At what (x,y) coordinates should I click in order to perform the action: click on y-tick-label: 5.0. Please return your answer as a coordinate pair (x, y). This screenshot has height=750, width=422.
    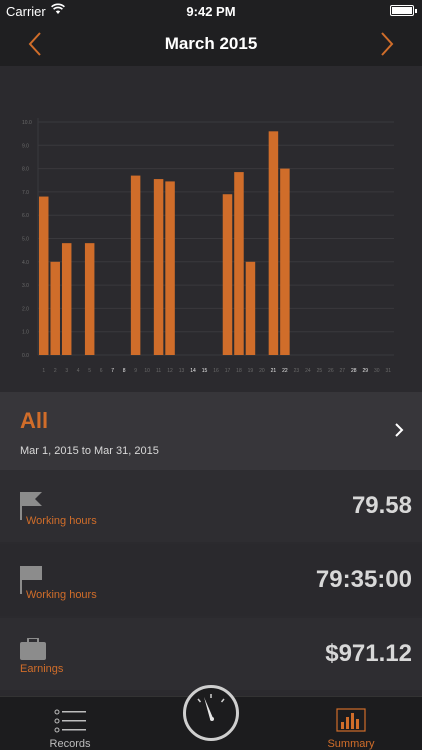
    Looking at the image, I should click on (25, 240).